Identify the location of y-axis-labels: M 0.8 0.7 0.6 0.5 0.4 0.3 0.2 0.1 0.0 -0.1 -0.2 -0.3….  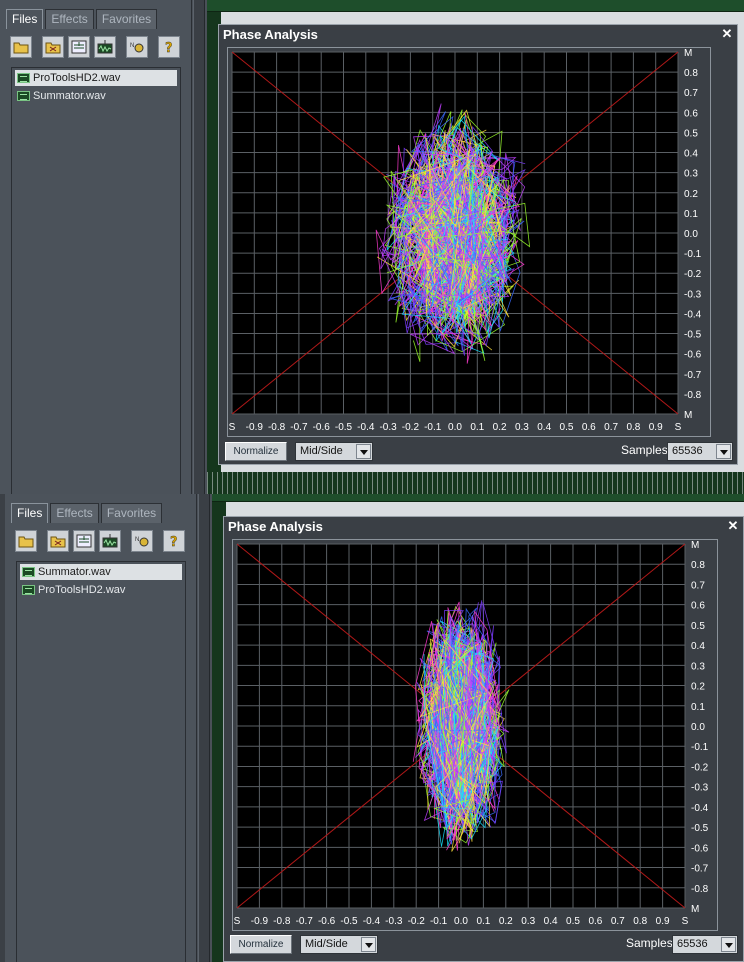
(700, 727).